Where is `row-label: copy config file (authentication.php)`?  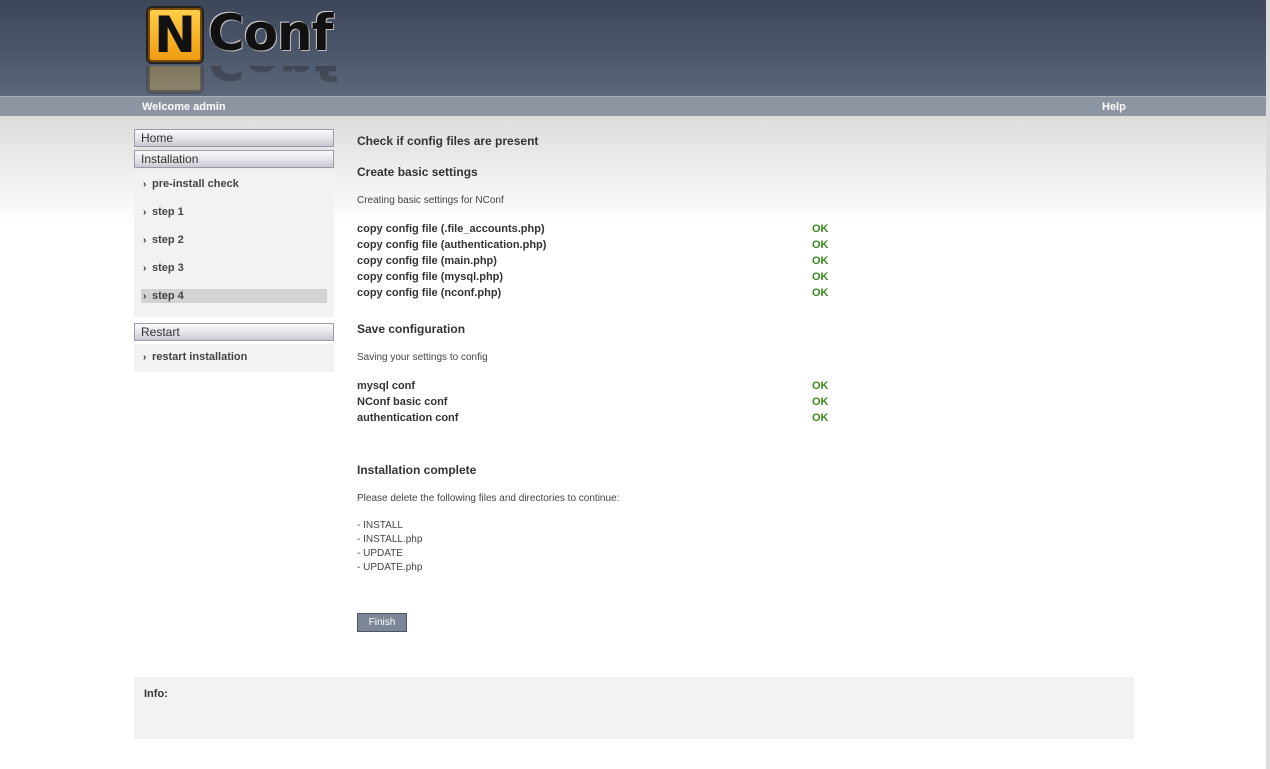
row-label: copy config file (authentication.php) is located at coordinates (452, 245).